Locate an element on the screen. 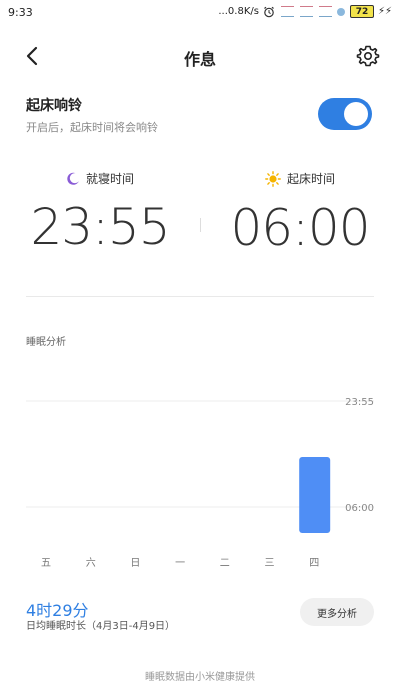 This screenshot has width=400, height=693. x-tick-label: 二 is located at coordinates (225, 563).